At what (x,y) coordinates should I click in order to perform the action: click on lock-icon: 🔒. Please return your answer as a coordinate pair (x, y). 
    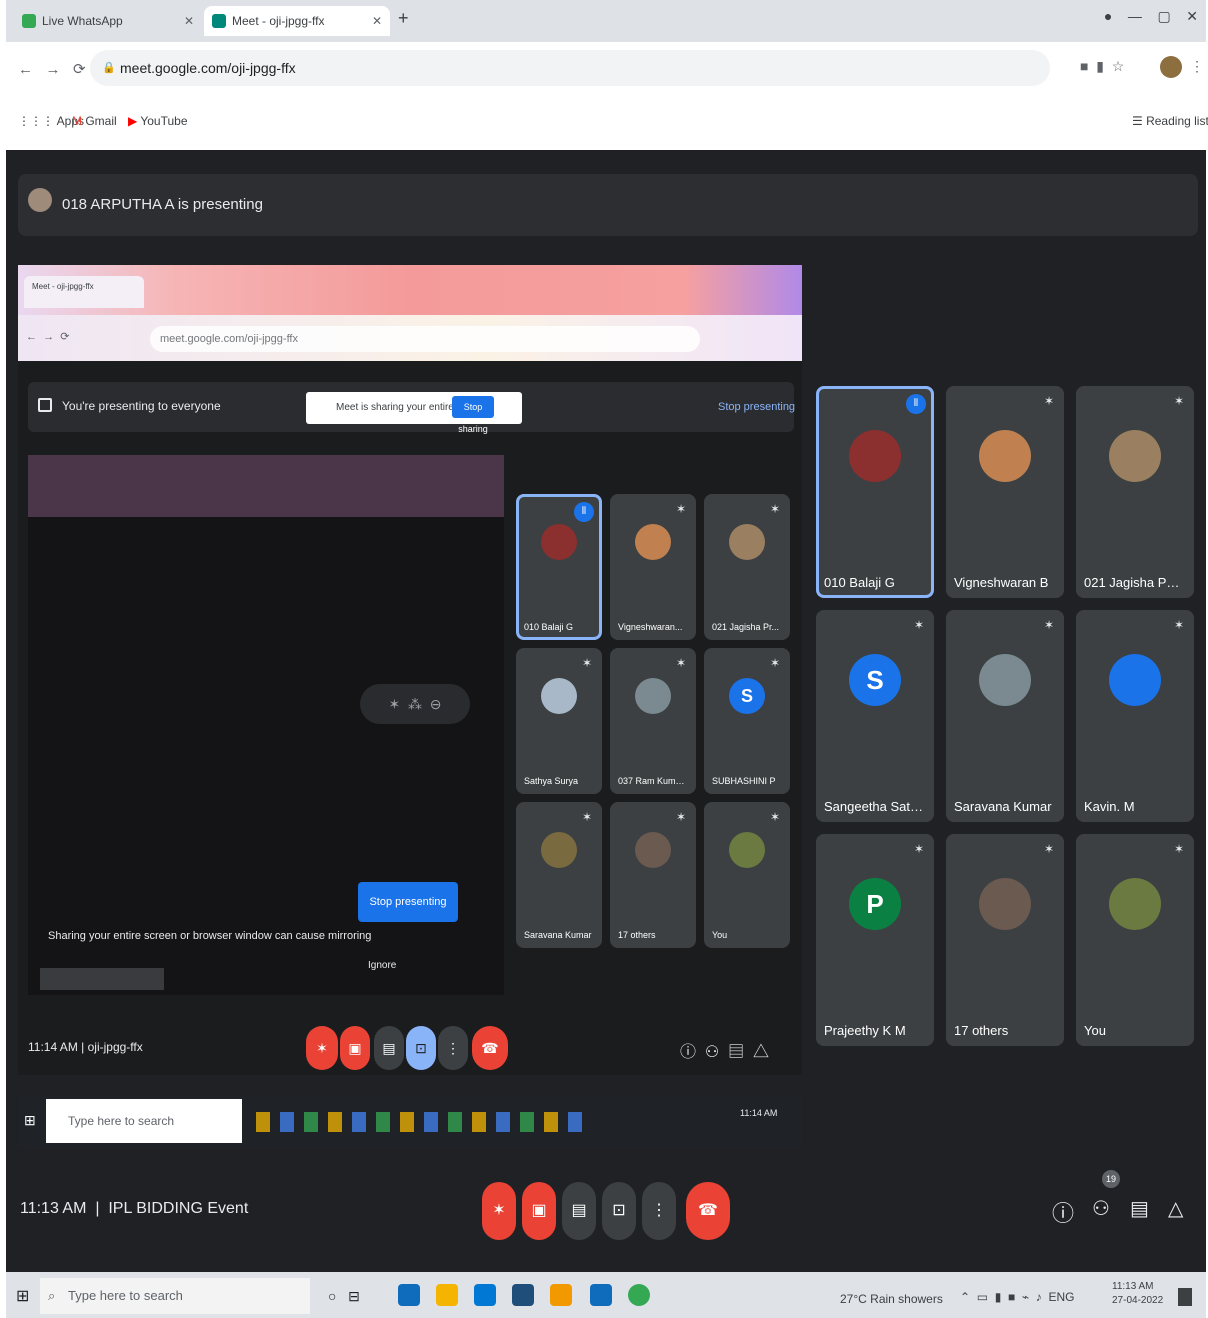
    Looking at the image, I should click on (109, 68).